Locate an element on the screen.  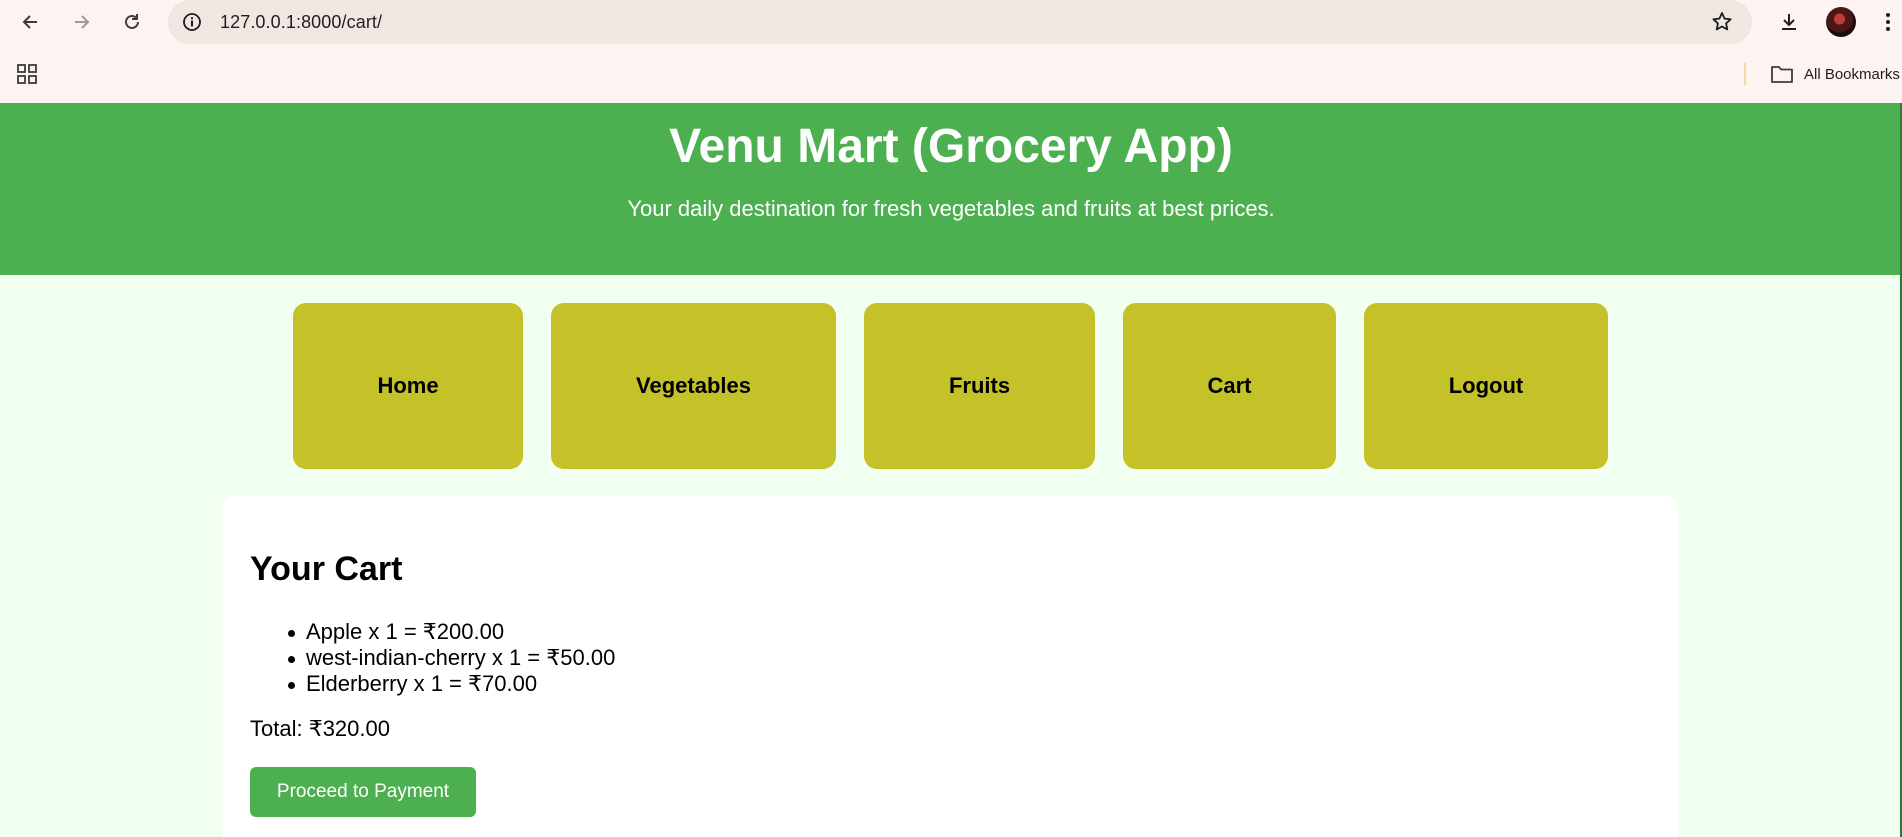
download-button is located at coordinates (1789, 22).